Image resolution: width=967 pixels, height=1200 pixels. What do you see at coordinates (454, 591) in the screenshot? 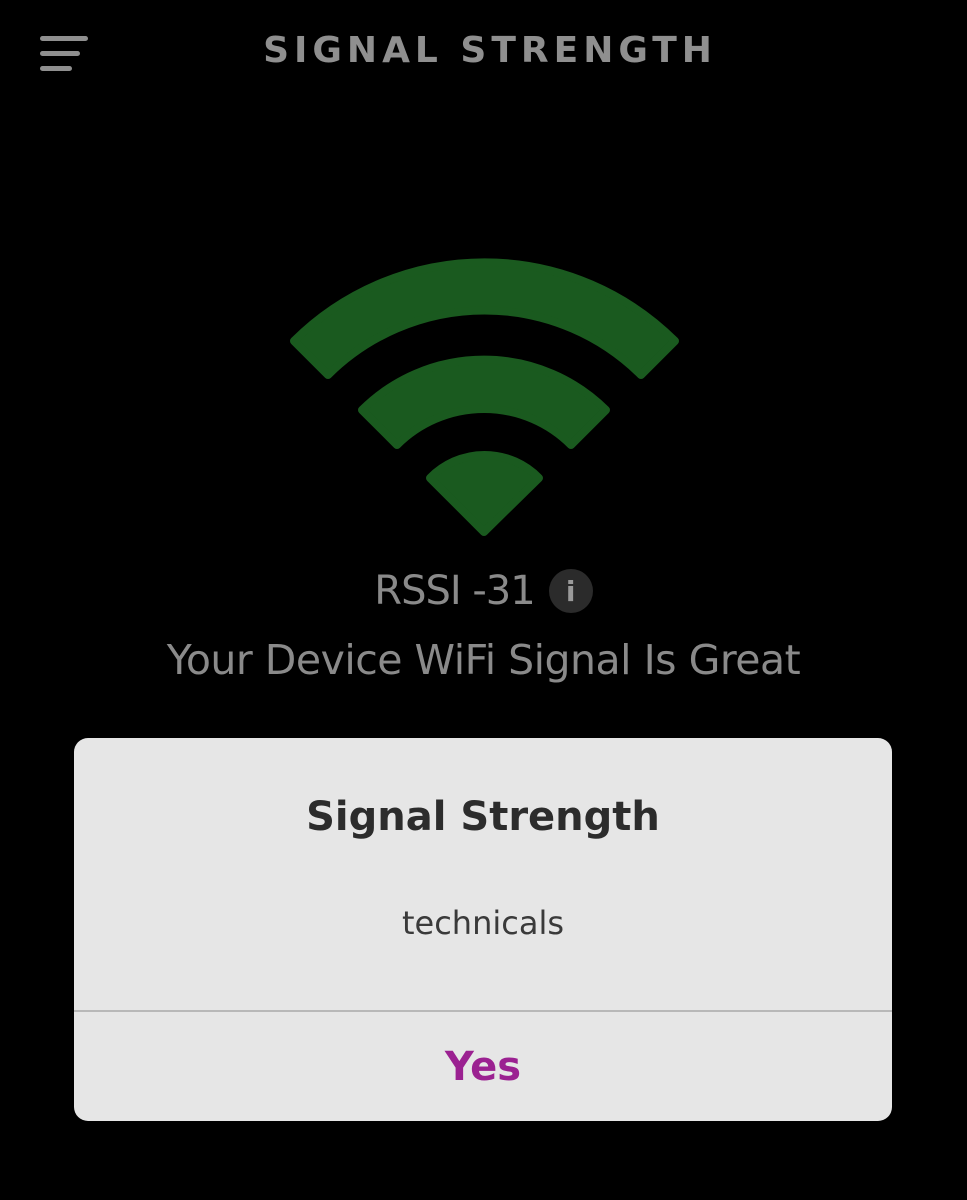
I see `rssi-value: RSSI -31` at bounding box center [454, 591].